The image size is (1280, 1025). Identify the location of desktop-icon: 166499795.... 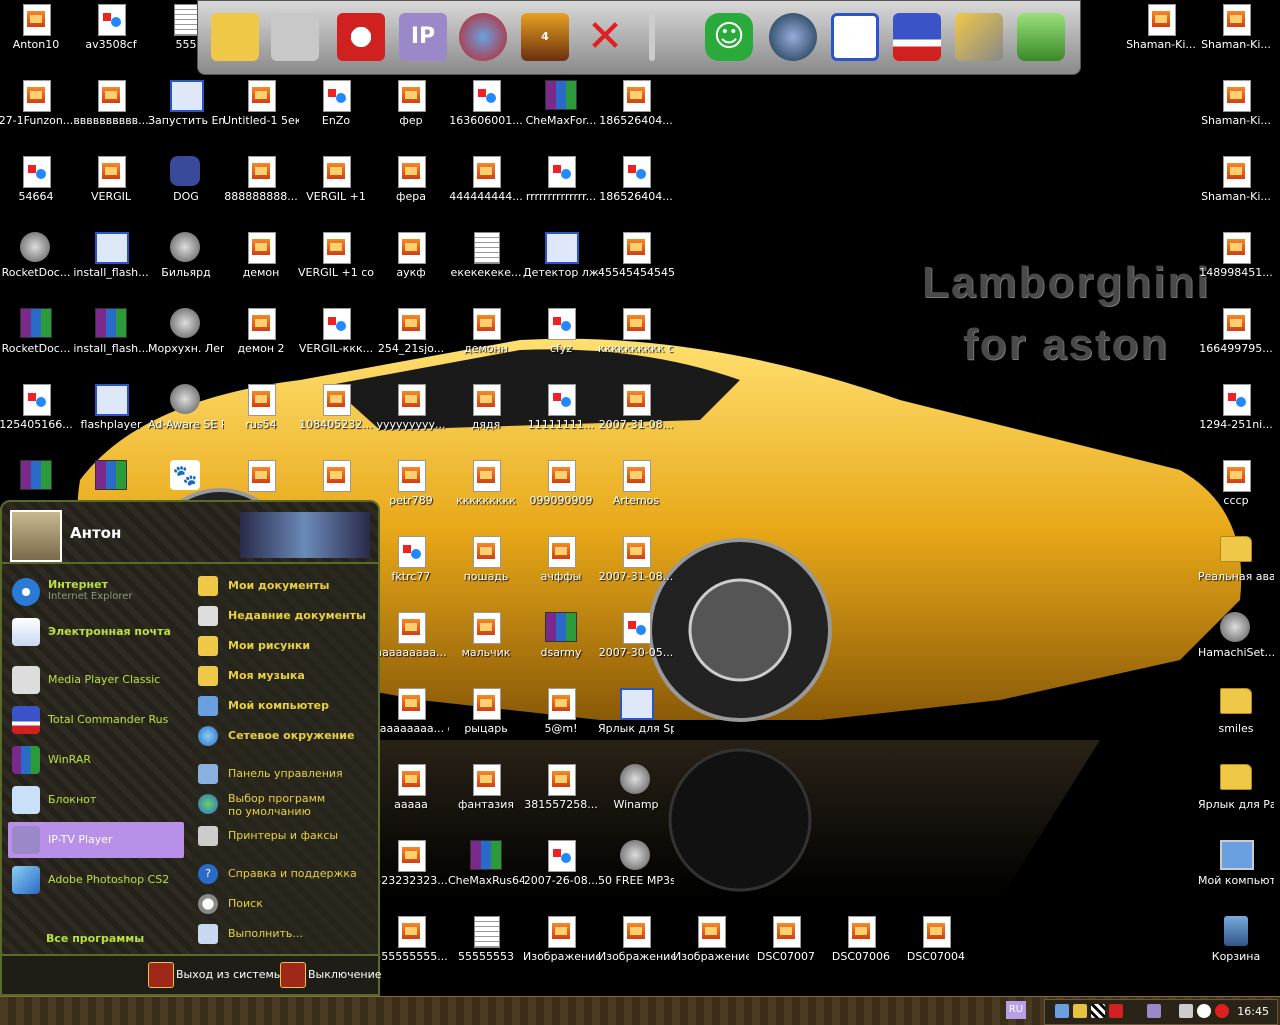
(1236, 340).